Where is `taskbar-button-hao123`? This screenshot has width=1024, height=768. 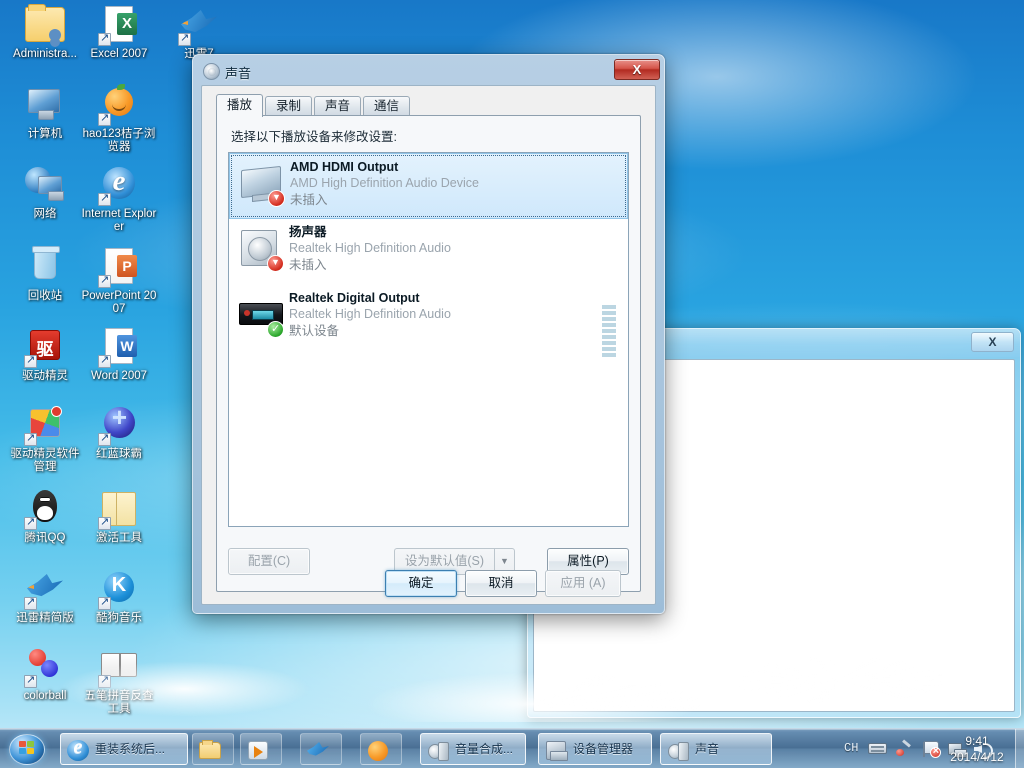 taskbar-button-hao123 is located at coordinates (381, 749).